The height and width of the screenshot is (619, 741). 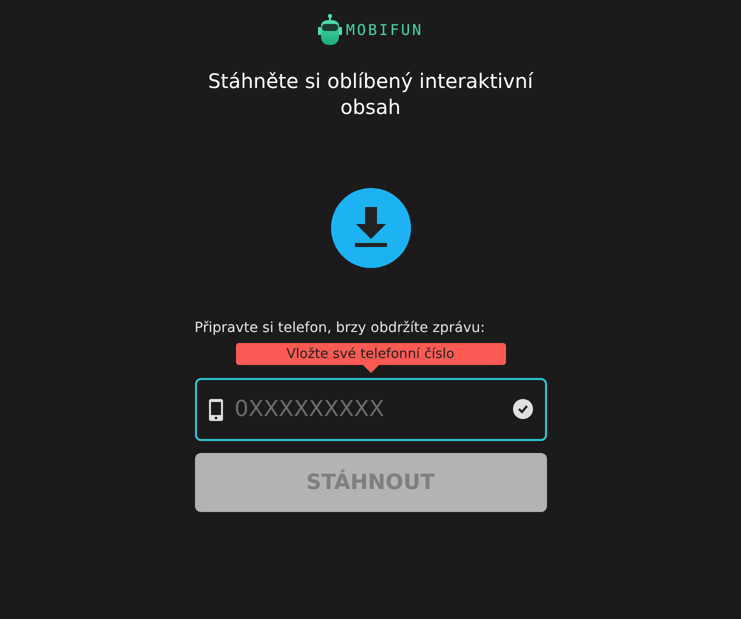 I want to click on phone-icon, so click(x=215, y=410).